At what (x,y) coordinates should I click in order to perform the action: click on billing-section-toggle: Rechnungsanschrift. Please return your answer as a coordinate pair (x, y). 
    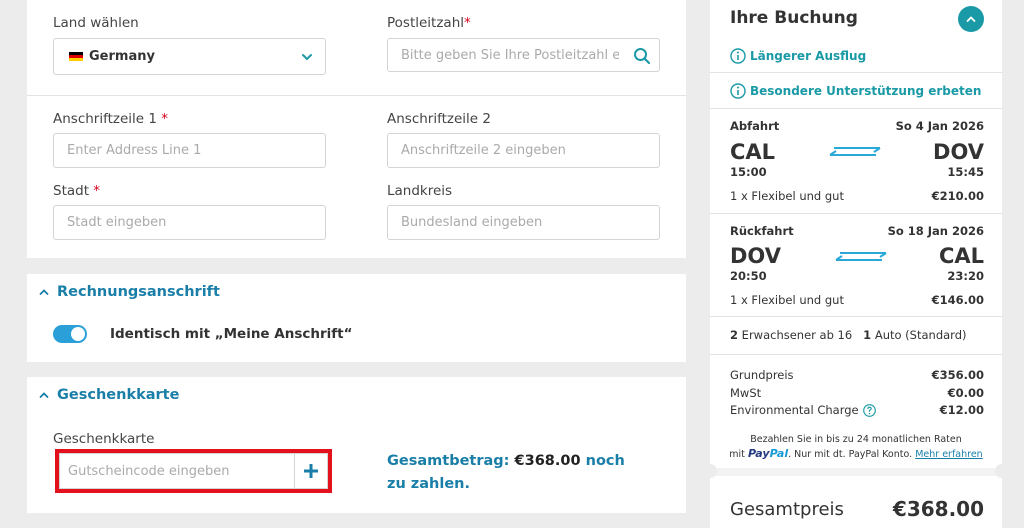
    Looking at the image, I should click on (129, 292).